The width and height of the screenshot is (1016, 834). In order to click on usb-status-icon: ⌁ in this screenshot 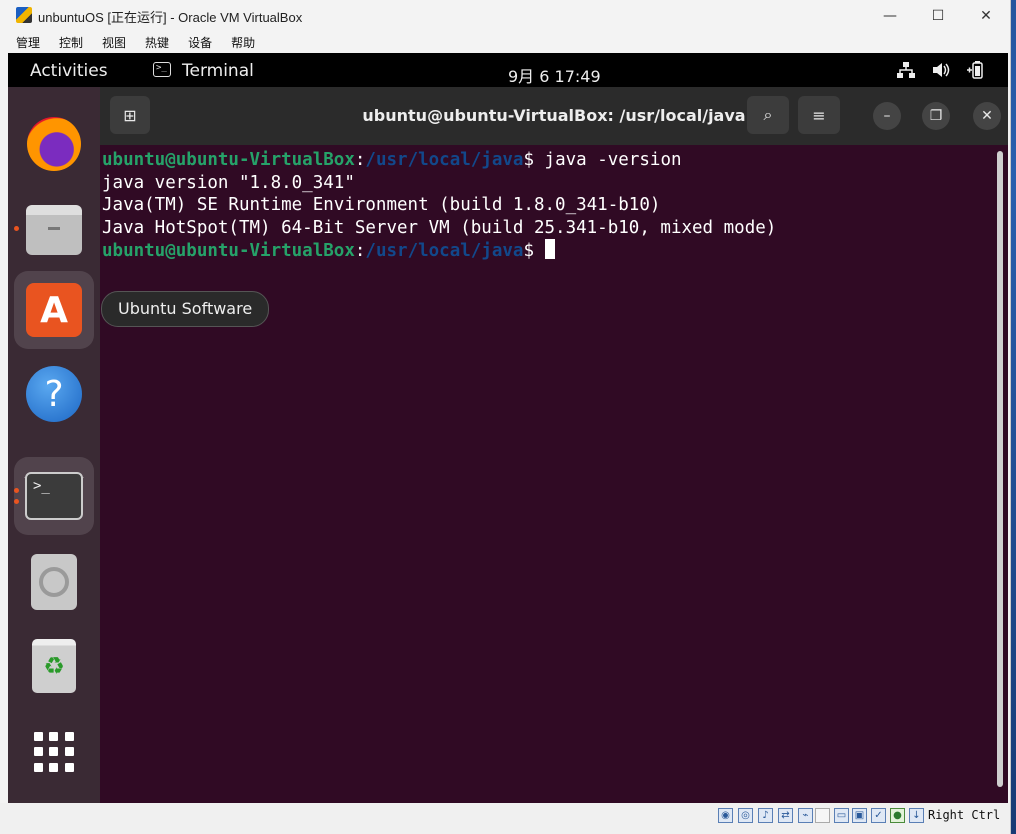, I will do `click(805, 815)`.